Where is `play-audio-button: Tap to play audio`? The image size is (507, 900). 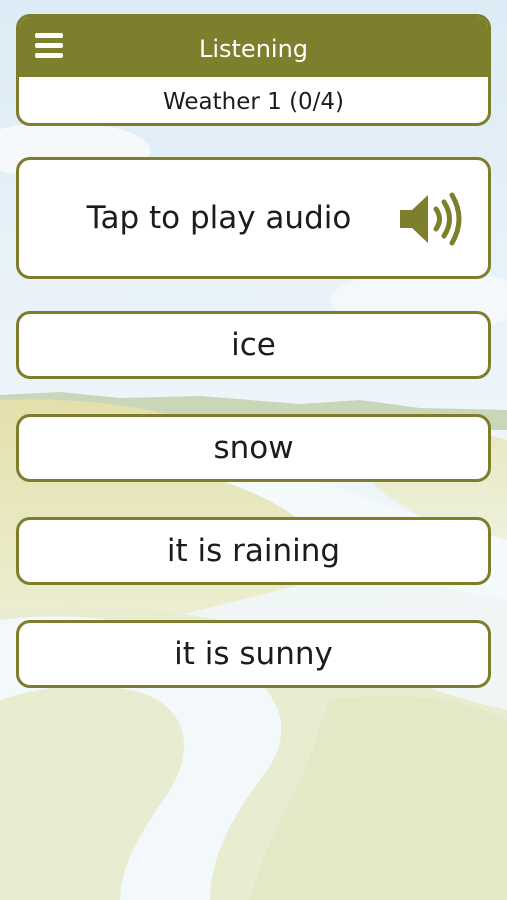 play-audio-button: Tap to play audio is located at coordinates (253, 218).